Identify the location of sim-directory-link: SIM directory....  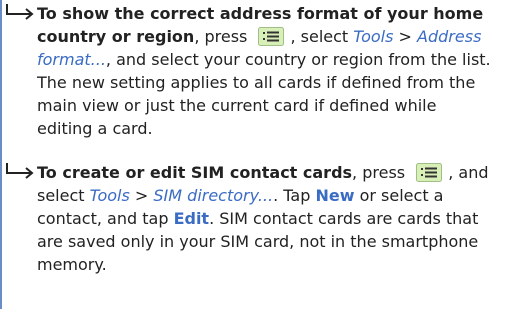
(213, 195).